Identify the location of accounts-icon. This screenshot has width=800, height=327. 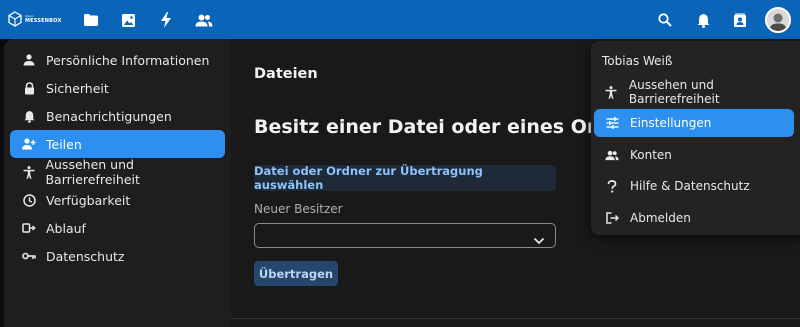
(612, 155).